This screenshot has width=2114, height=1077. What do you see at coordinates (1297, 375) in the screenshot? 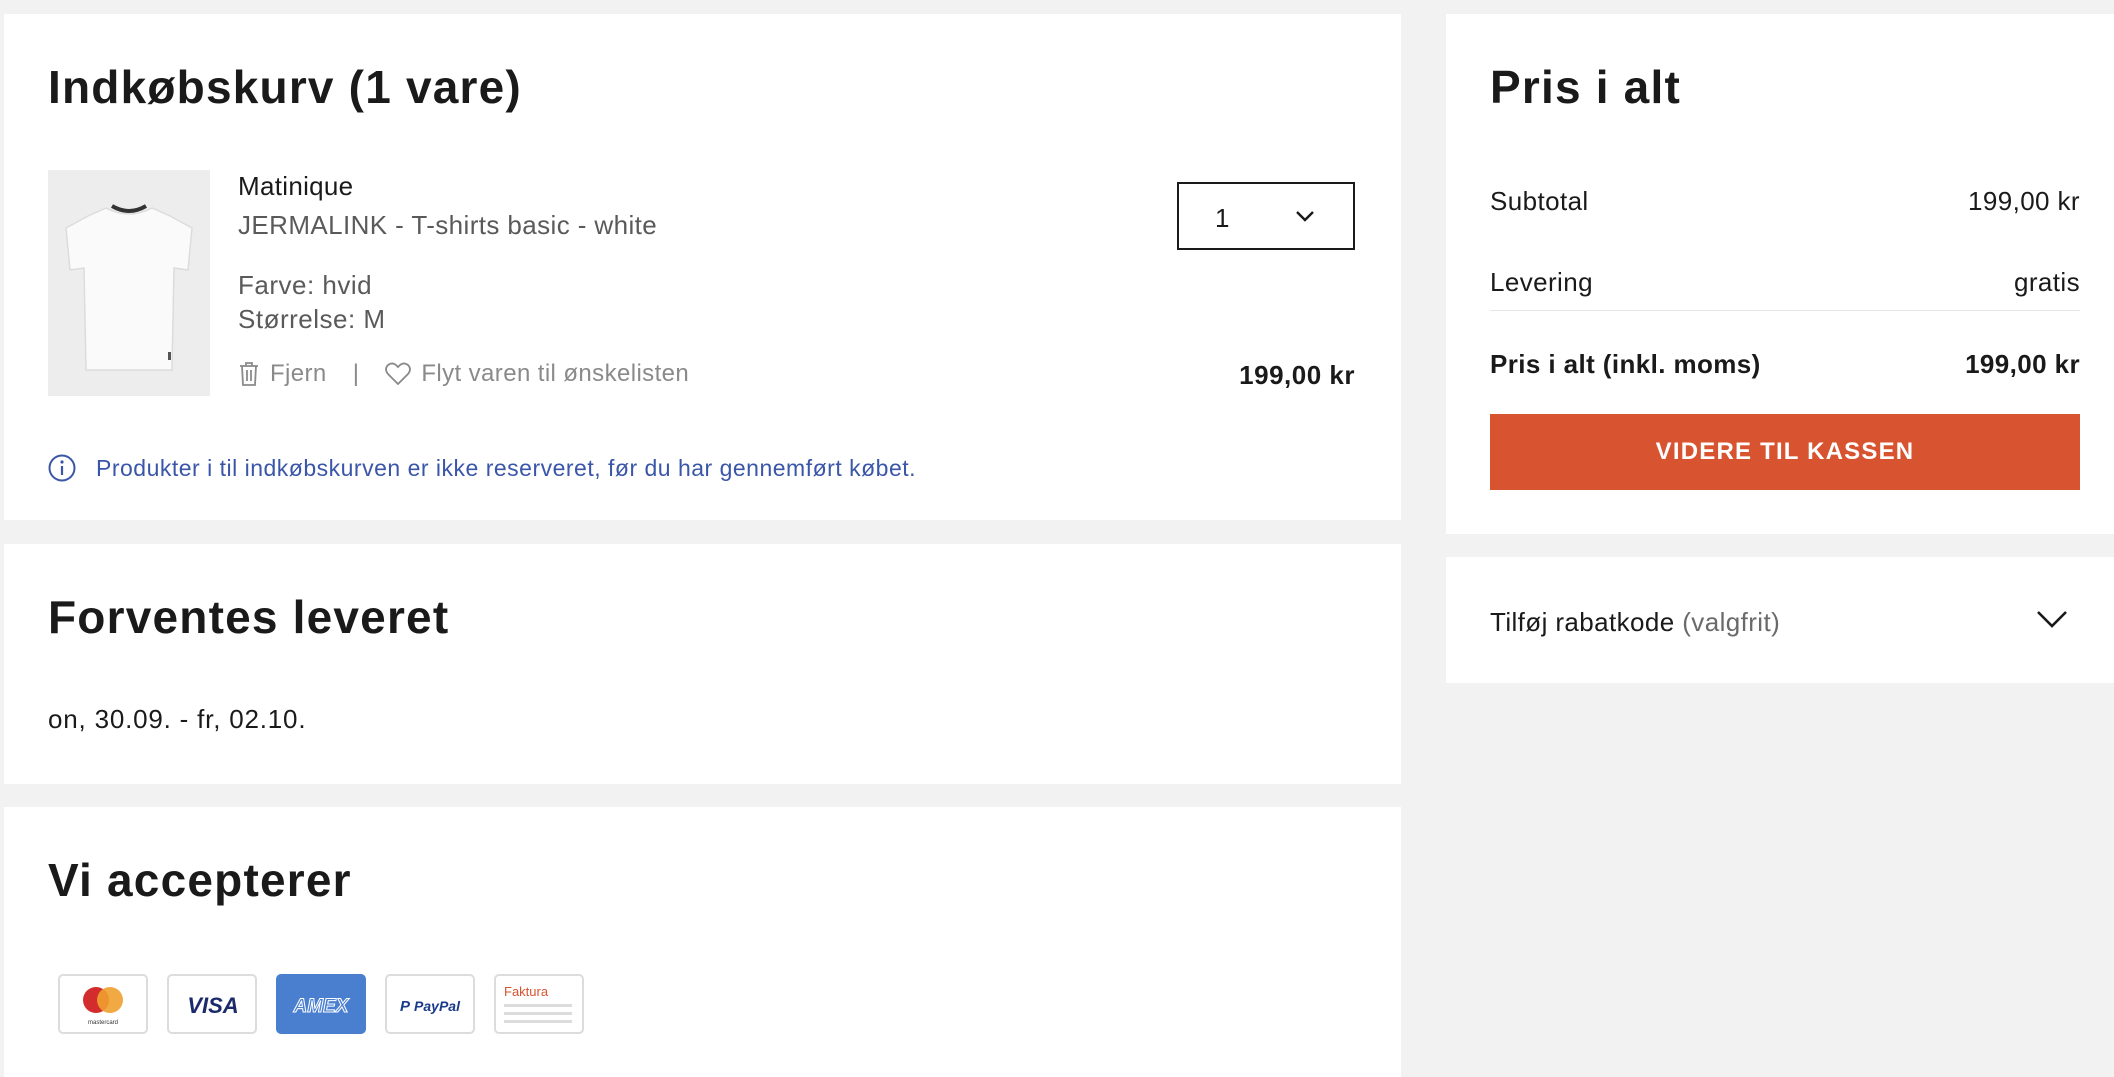
I see `item-price: 199,00 kr` at bounding box center [1297, 375].